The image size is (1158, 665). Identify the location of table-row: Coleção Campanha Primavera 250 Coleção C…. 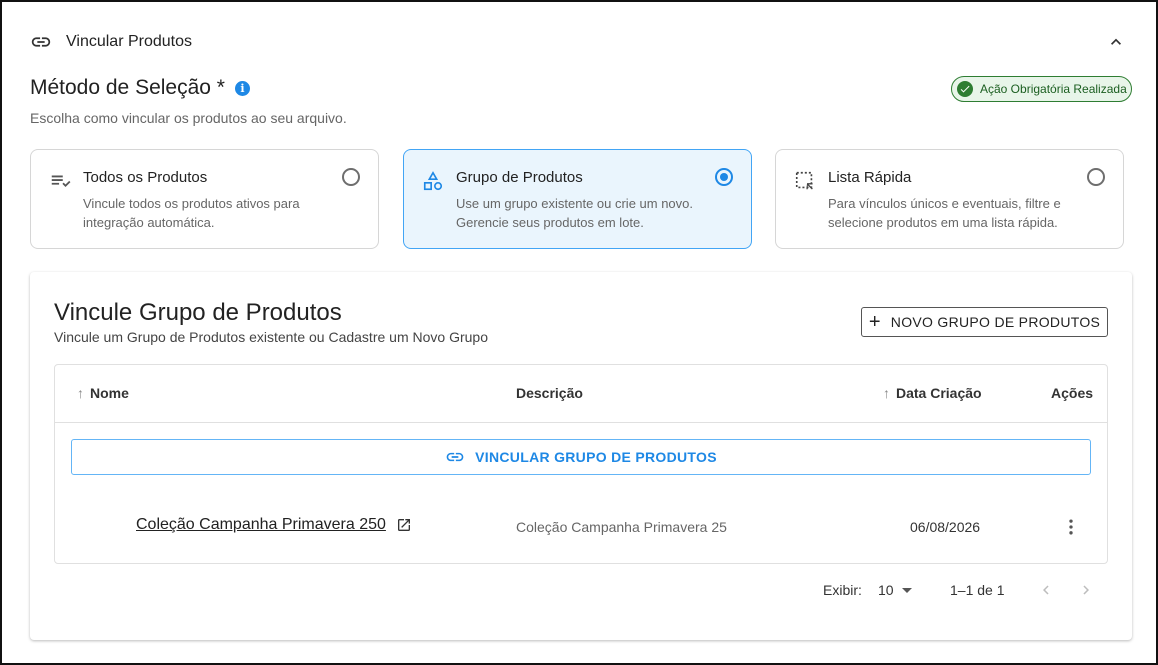
(581, 525).